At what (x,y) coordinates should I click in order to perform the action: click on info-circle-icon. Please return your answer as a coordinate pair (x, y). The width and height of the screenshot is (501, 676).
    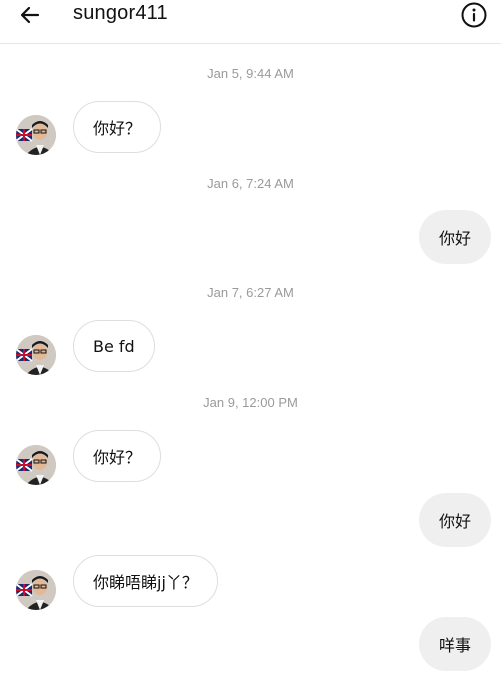
    Looking at the image, I should click on (474, 15).